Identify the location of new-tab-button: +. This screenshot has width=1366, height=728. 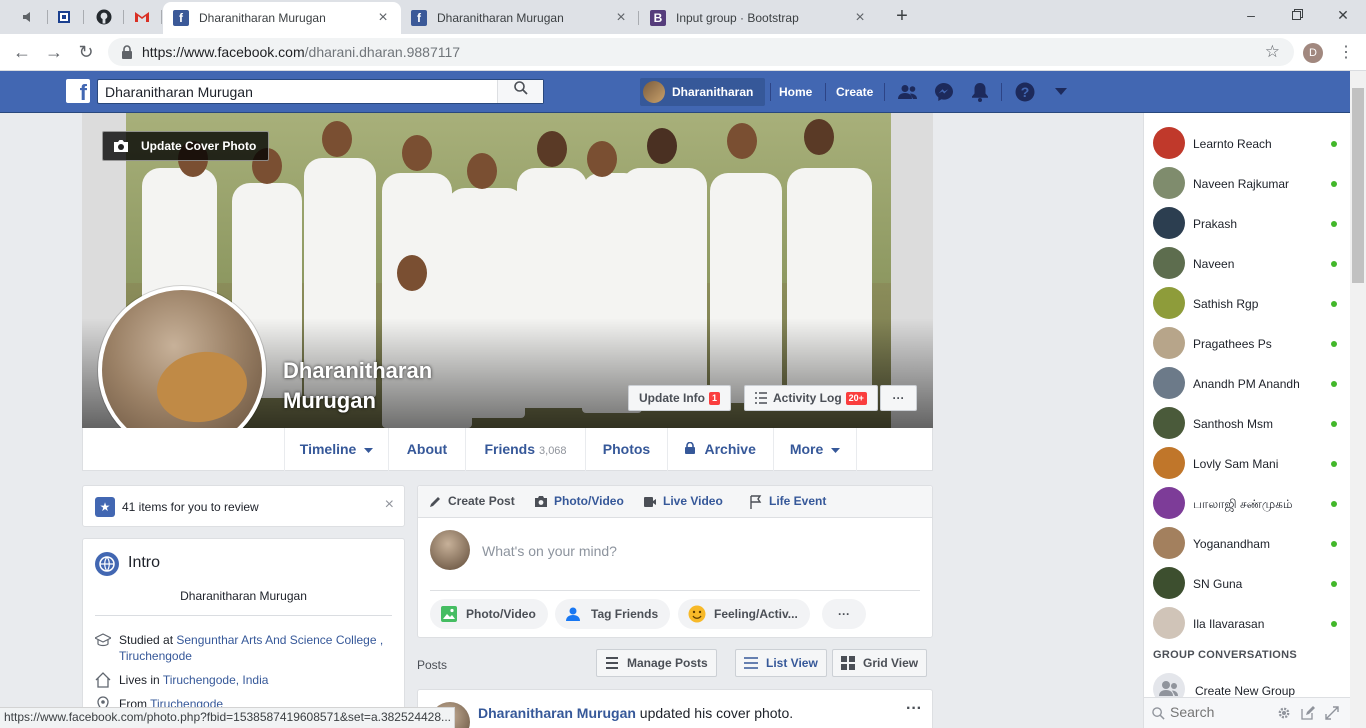
(902, 17).